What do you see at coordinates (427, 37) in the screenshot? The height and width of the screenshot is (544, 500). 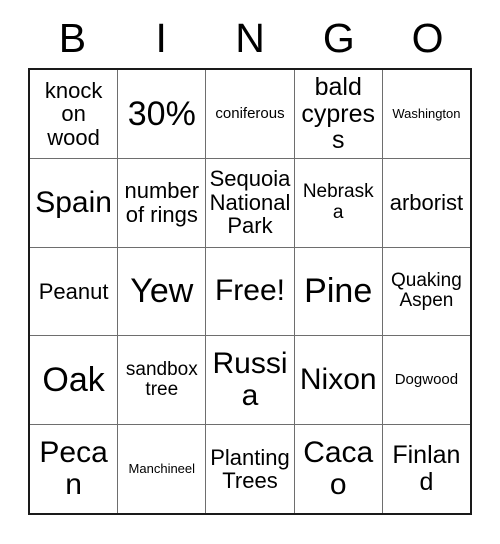 I see `header-letter-o: O` at bounding box center [427, 37].